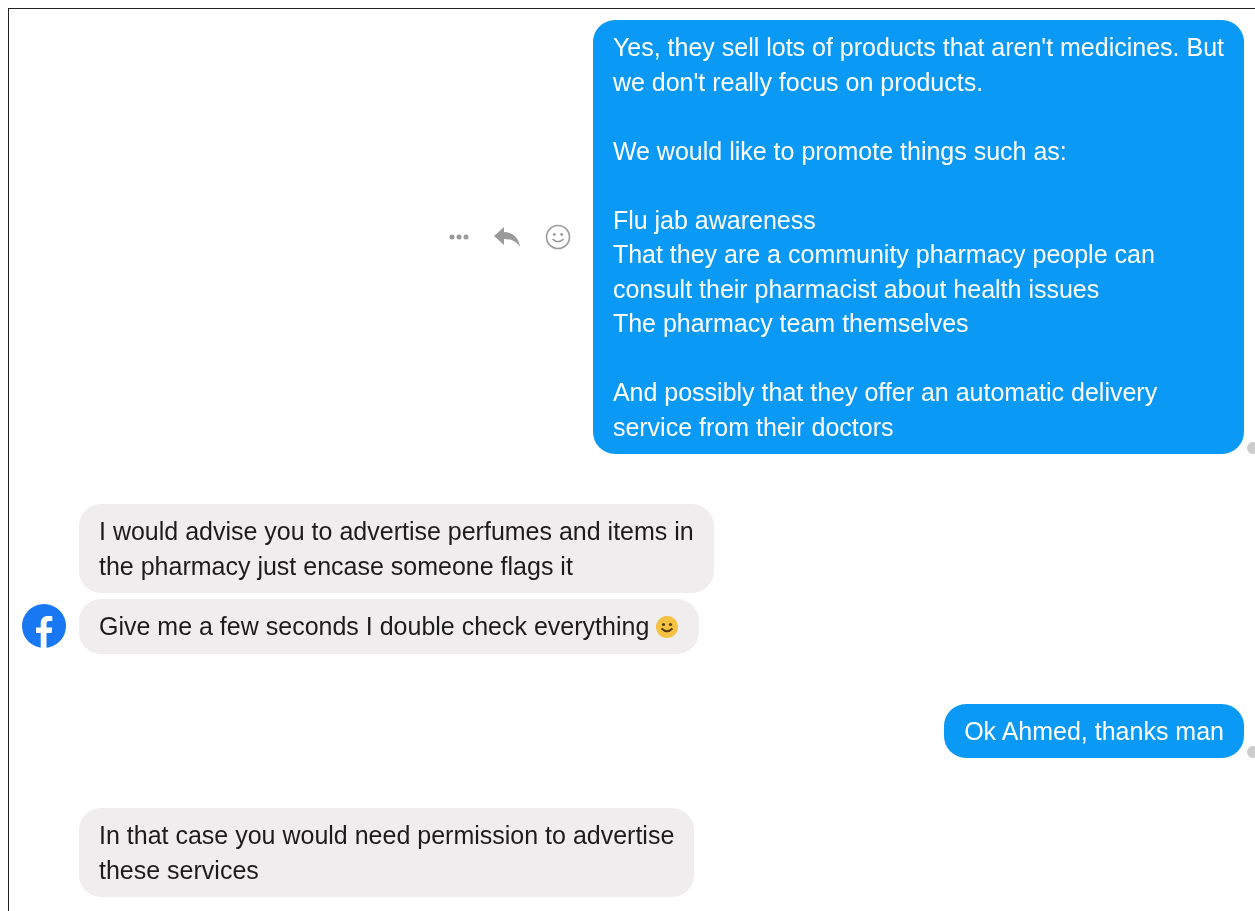 Image resolution: width=1255 pixels, height=911 pixels. Describe the element at coordinates (458, 237) in the screenshot. I see `more-icon` at that location.